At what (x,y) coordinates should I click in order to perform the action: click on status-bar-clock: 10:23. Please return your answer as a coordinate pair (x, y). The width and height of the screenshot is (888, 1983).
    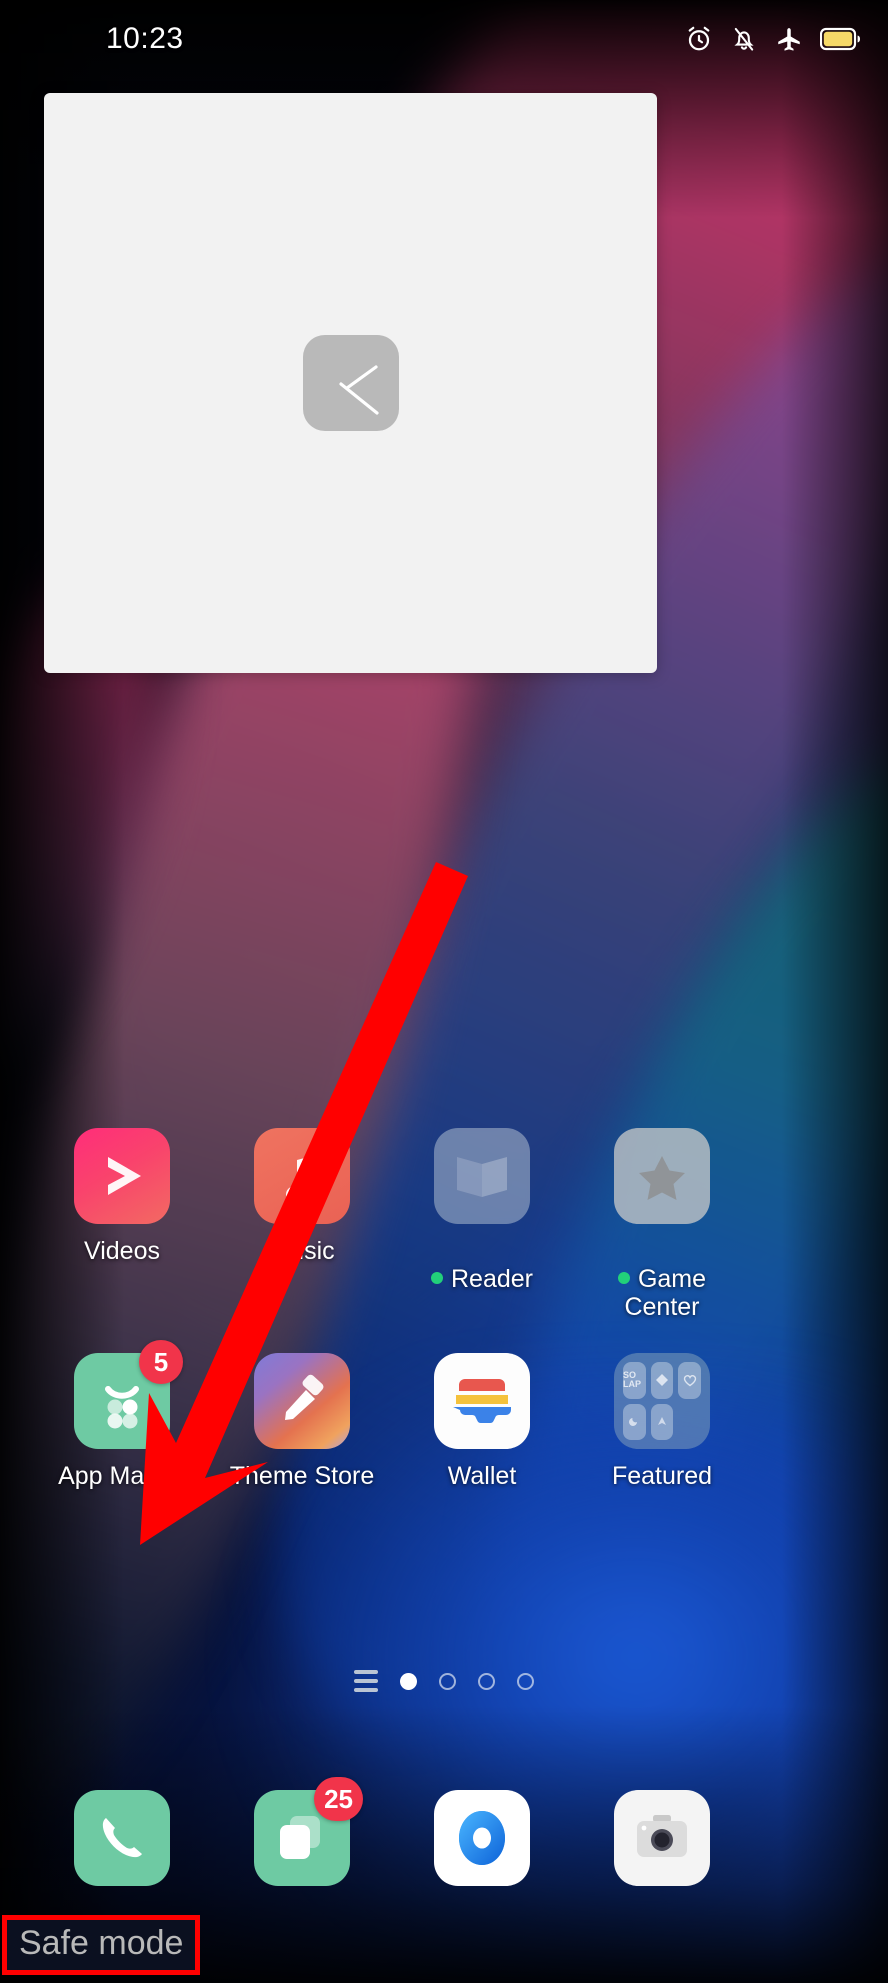
    Looking at the image, I should click on (145, 38).